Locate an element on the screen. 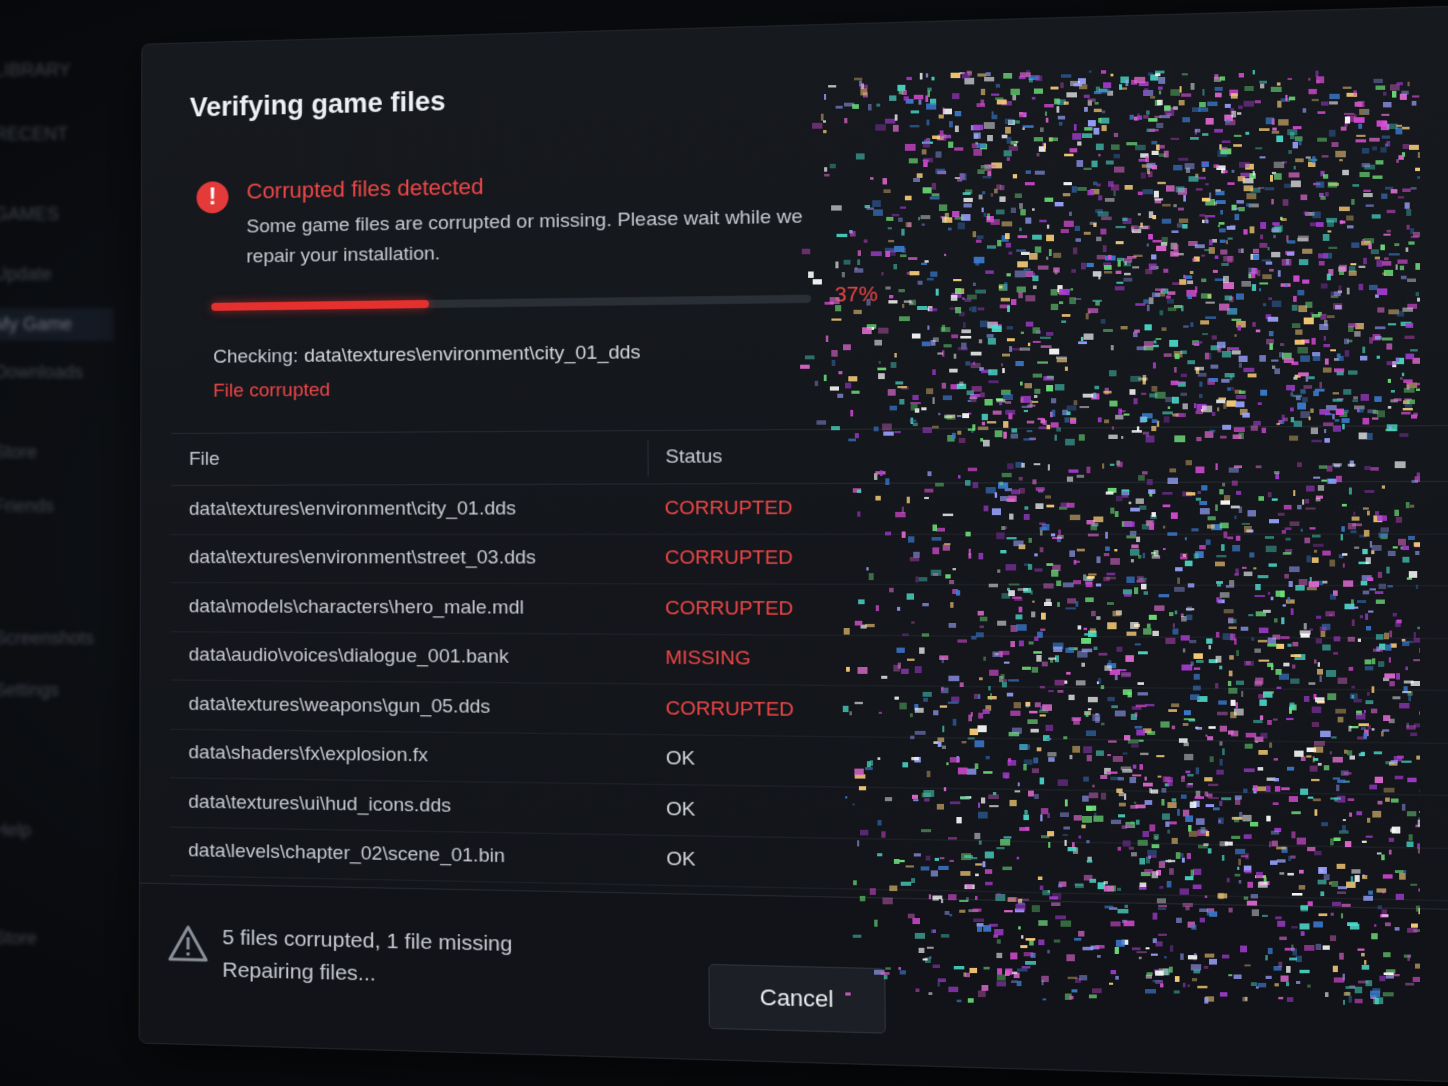 The width and height of the screenshot is (1448, 1086). checking-label: Checking: is located at coordinates (255, 357).